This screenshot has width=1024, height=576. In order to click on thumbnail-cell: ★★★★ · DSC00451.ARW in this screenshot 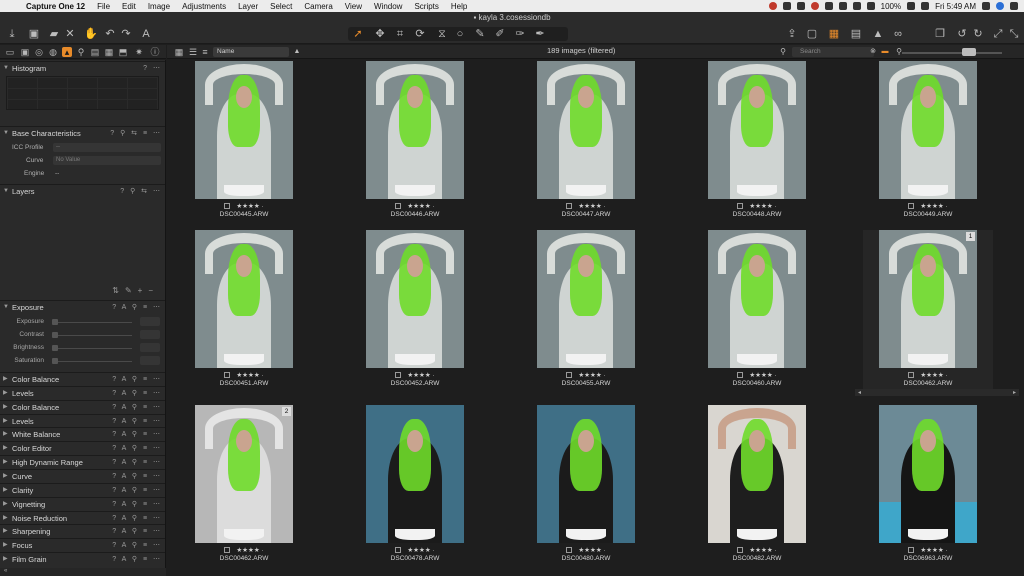, I will do `click(244, 310)`.